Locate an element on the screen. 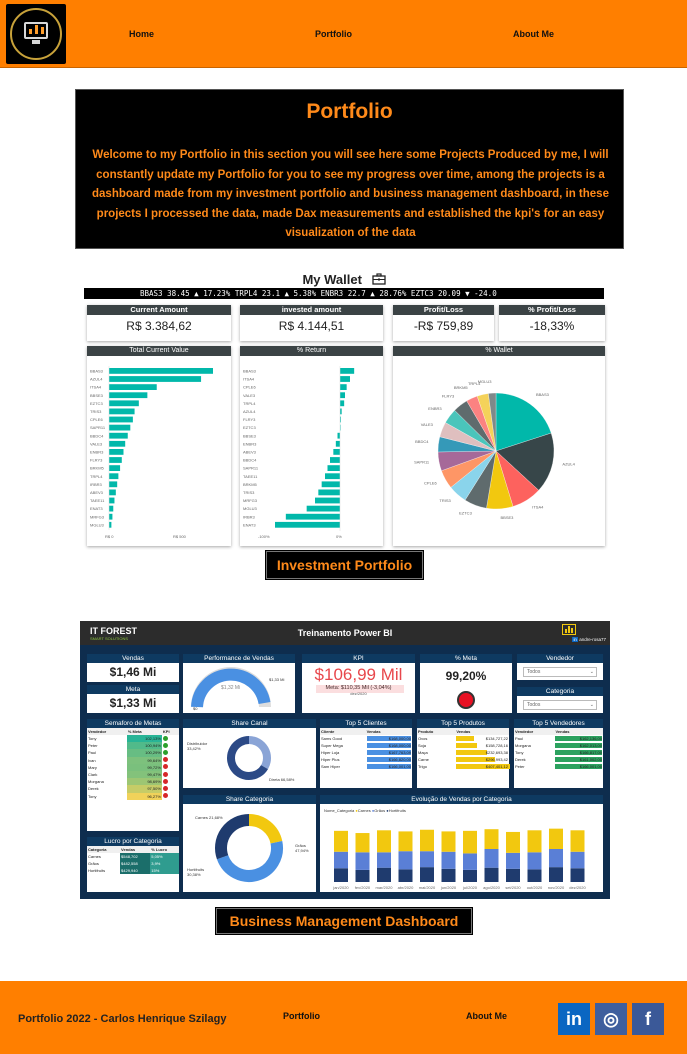  value-text: $168,000,00 is located at coordinates (399, 738).